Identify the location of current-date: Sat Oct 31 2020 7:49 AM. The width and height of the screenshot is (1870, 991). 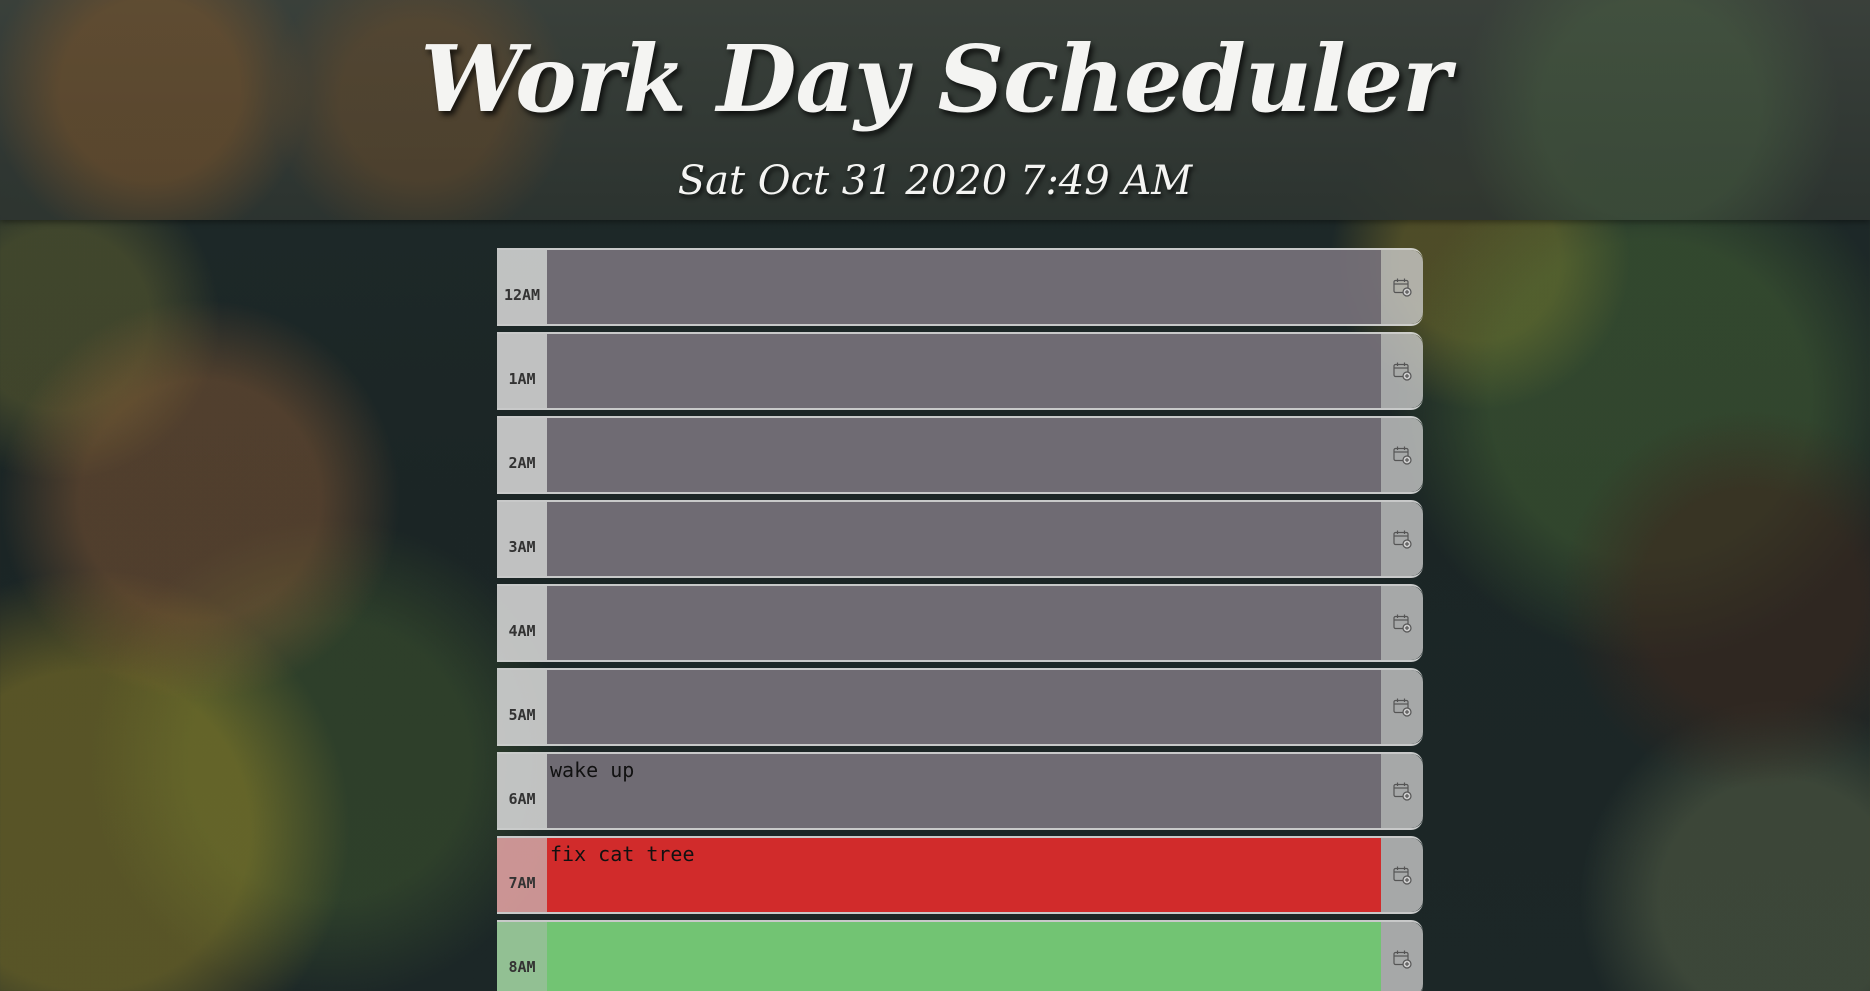
(935, 181).